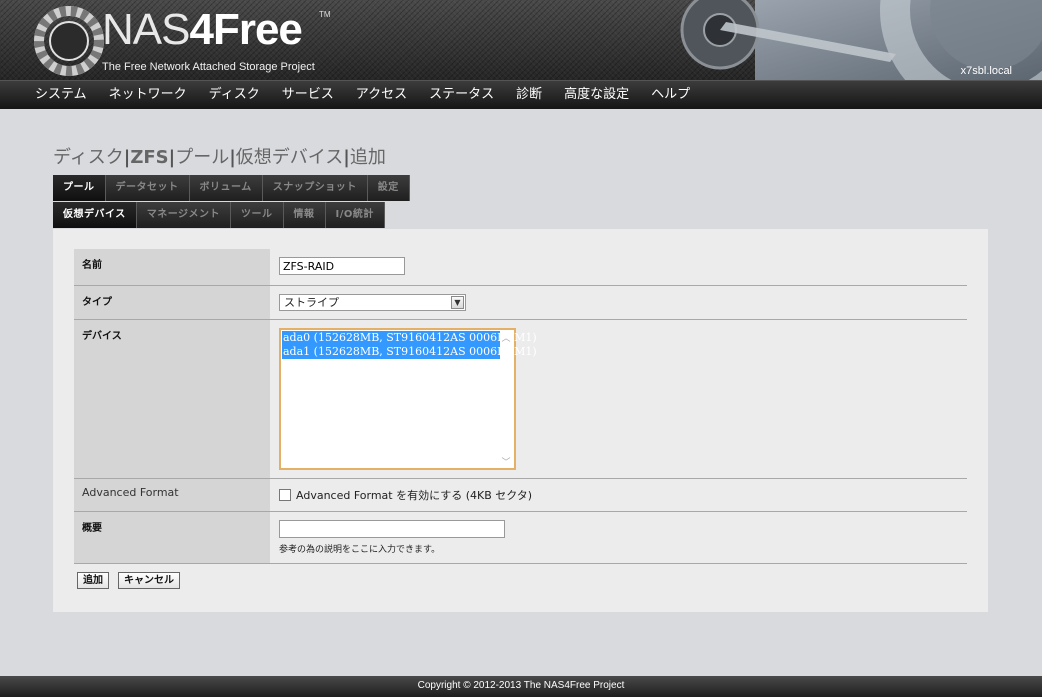  I want to click on menu-help: ヘルプ, so click(670, 95).